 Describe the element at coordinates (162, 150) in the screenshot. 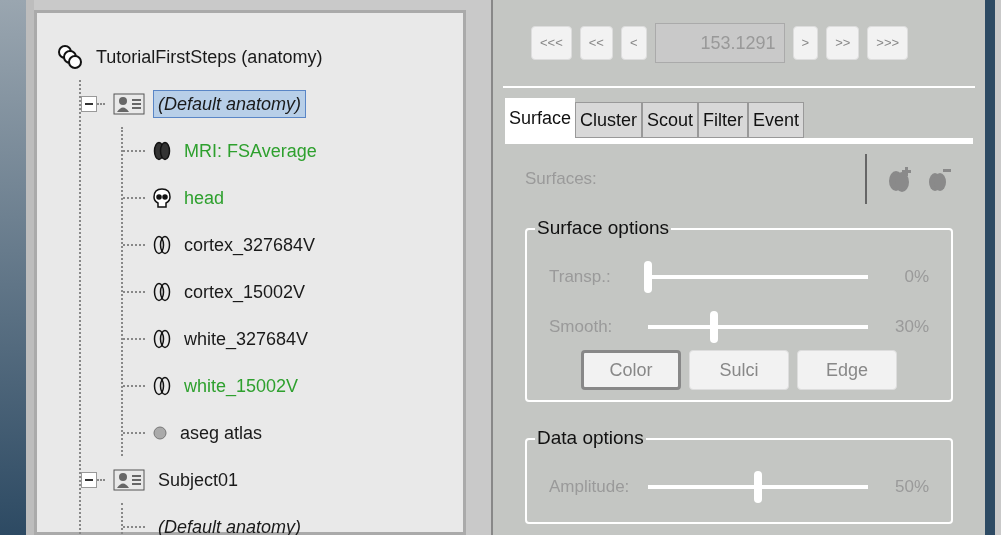

I see `brain-icon` at that location.